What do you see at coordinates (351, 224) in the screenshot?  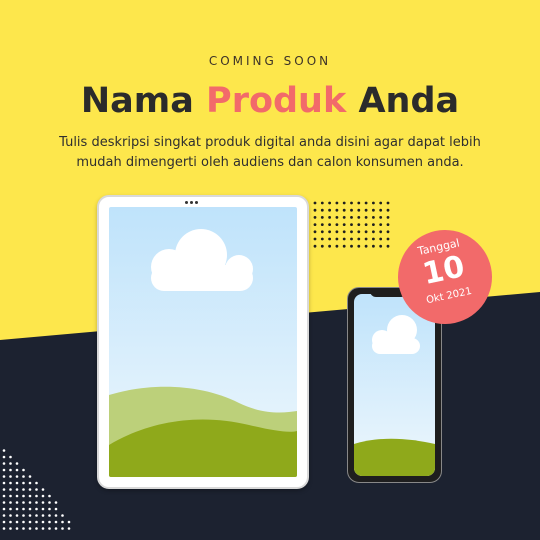 I see `dot-grid-top-icon` at bounding box center [351, 224].